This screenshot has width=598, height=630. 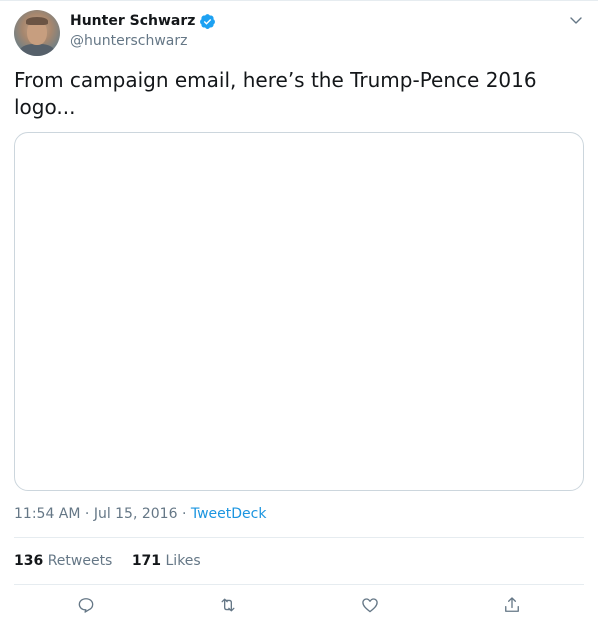 I want to click on tweet-header: Hunter Schwarz @hunterschwarz, so click(x=299, y=33).